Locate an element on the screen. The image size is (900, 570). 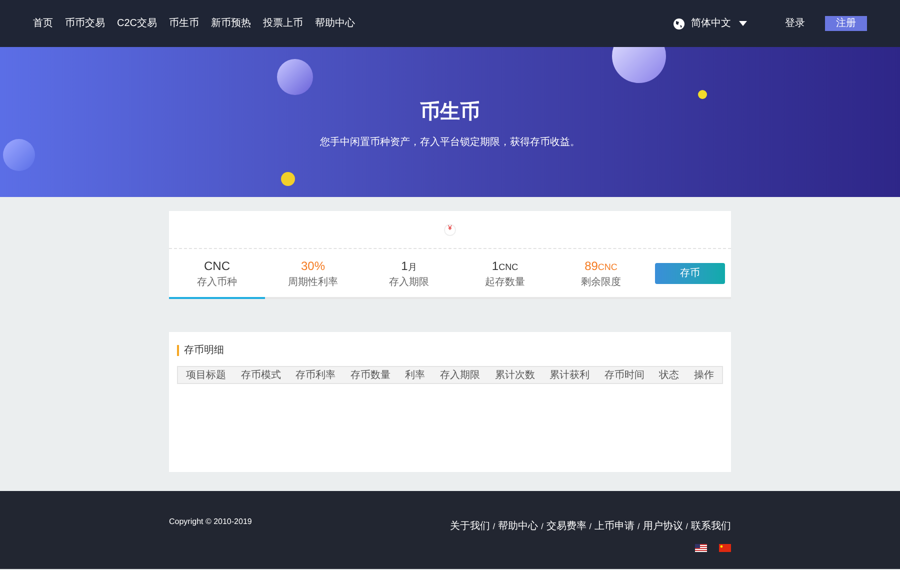
stat-label: 剩余限度 is located at coordinates (601, 283).